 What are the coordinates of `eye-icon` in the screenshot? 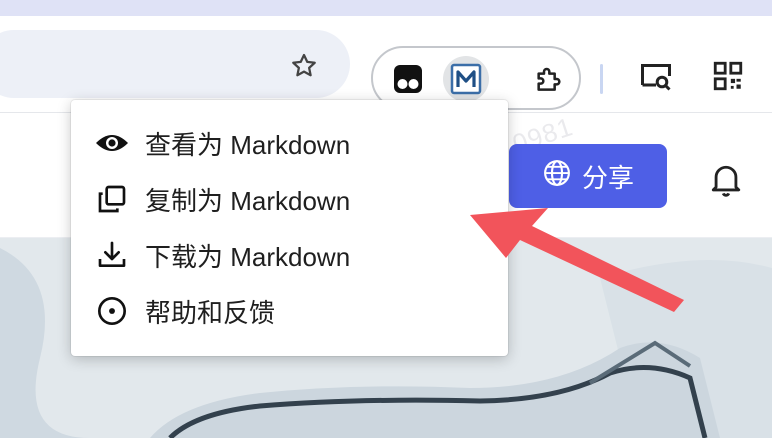 It's located at (112, 143).